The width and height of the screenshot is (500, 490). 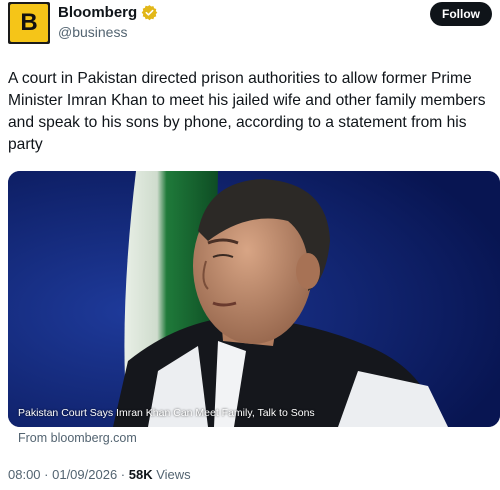 I want to click on account-handle: @business, so click(x=92, y=32).